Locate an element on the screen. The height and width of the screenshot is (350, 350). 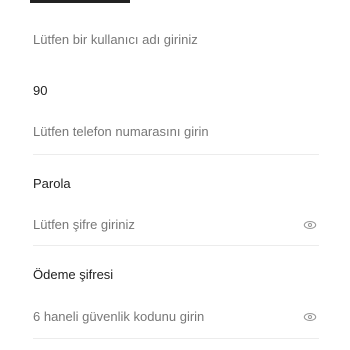
password-placeholder: Lütfen şifre giriniz is located at coordinates (84, 224).